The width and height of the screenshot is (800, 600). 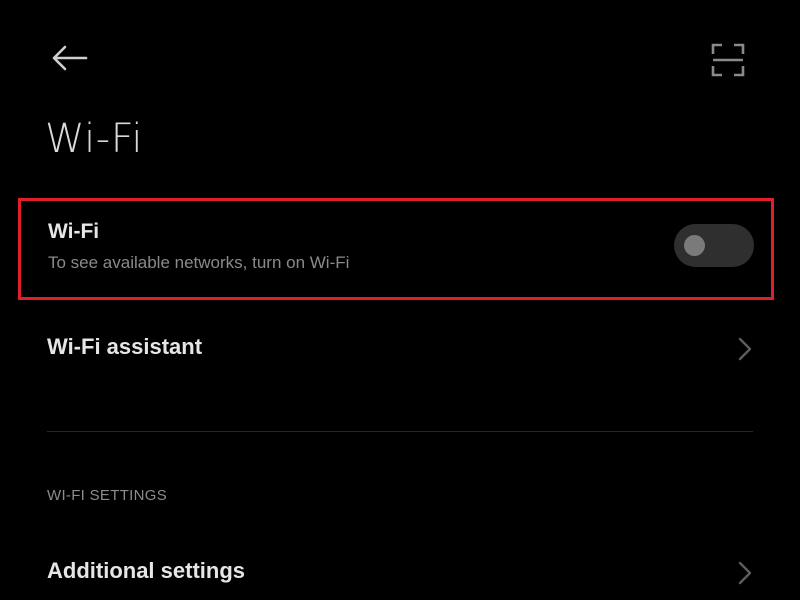 I want to click on back-button, so click(x=69, y=58).